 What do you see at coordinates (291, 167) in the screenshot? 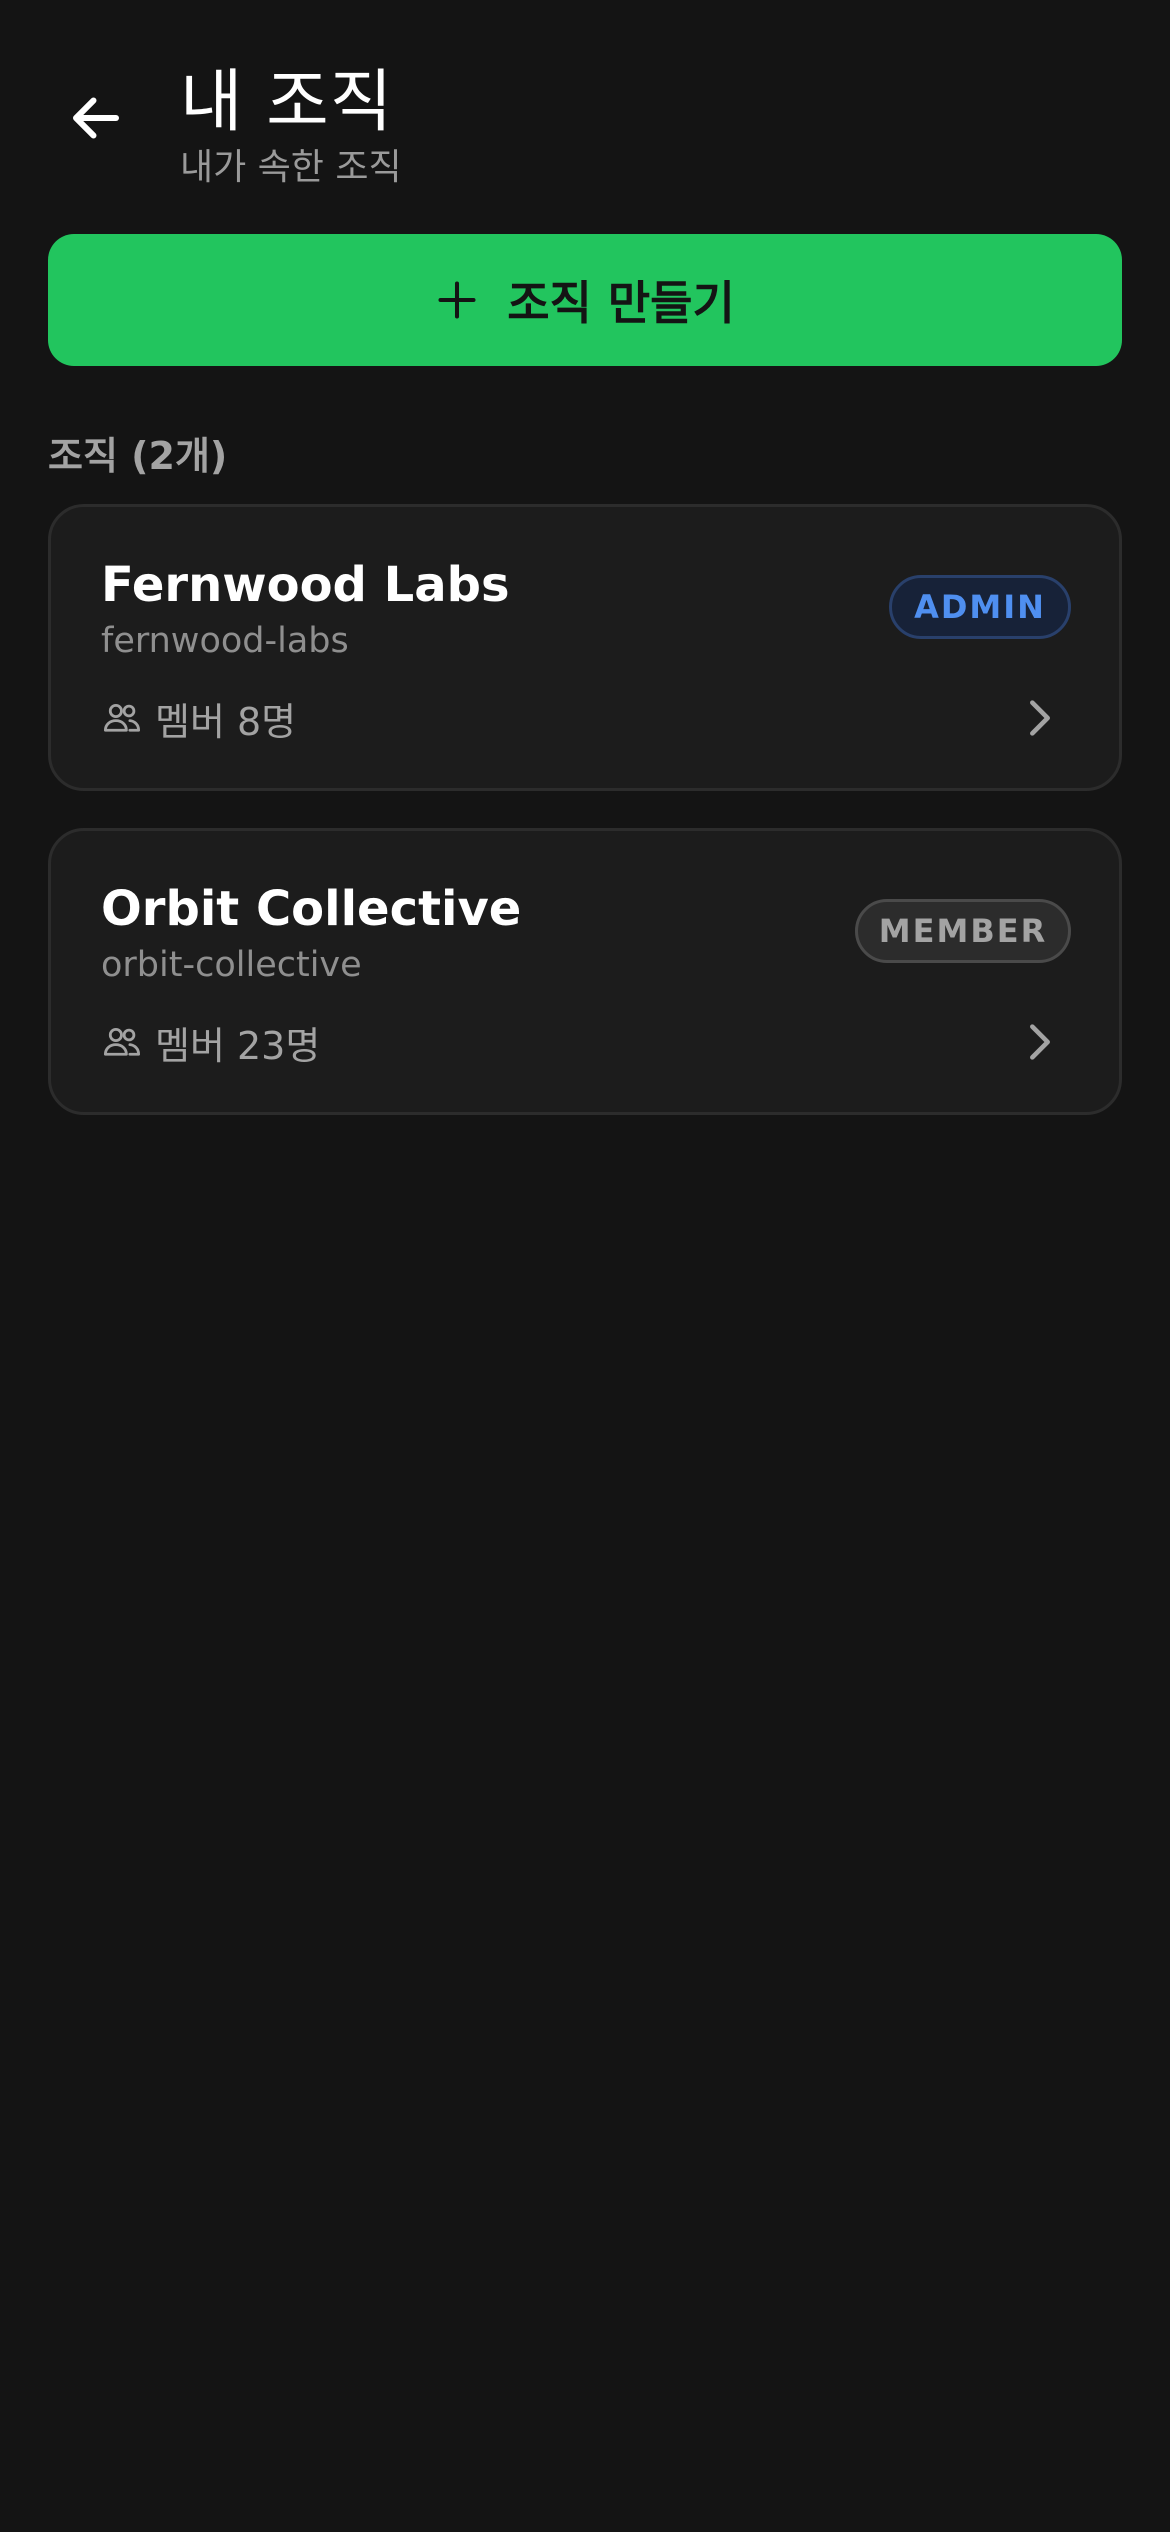
I see `page-subtitle: 내가 속한 조직` at bounding box center [291, 167].